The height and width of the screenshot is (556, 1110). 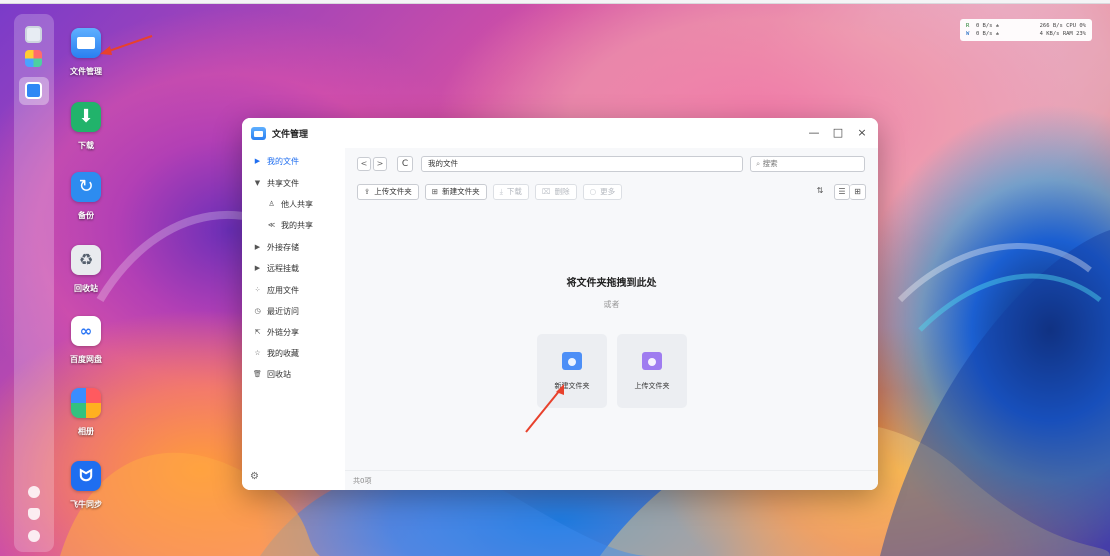 What do you see at coordinates (405, 164) in the screenshot?
I see `refresh-button: C` at bounding box center [405, 164].